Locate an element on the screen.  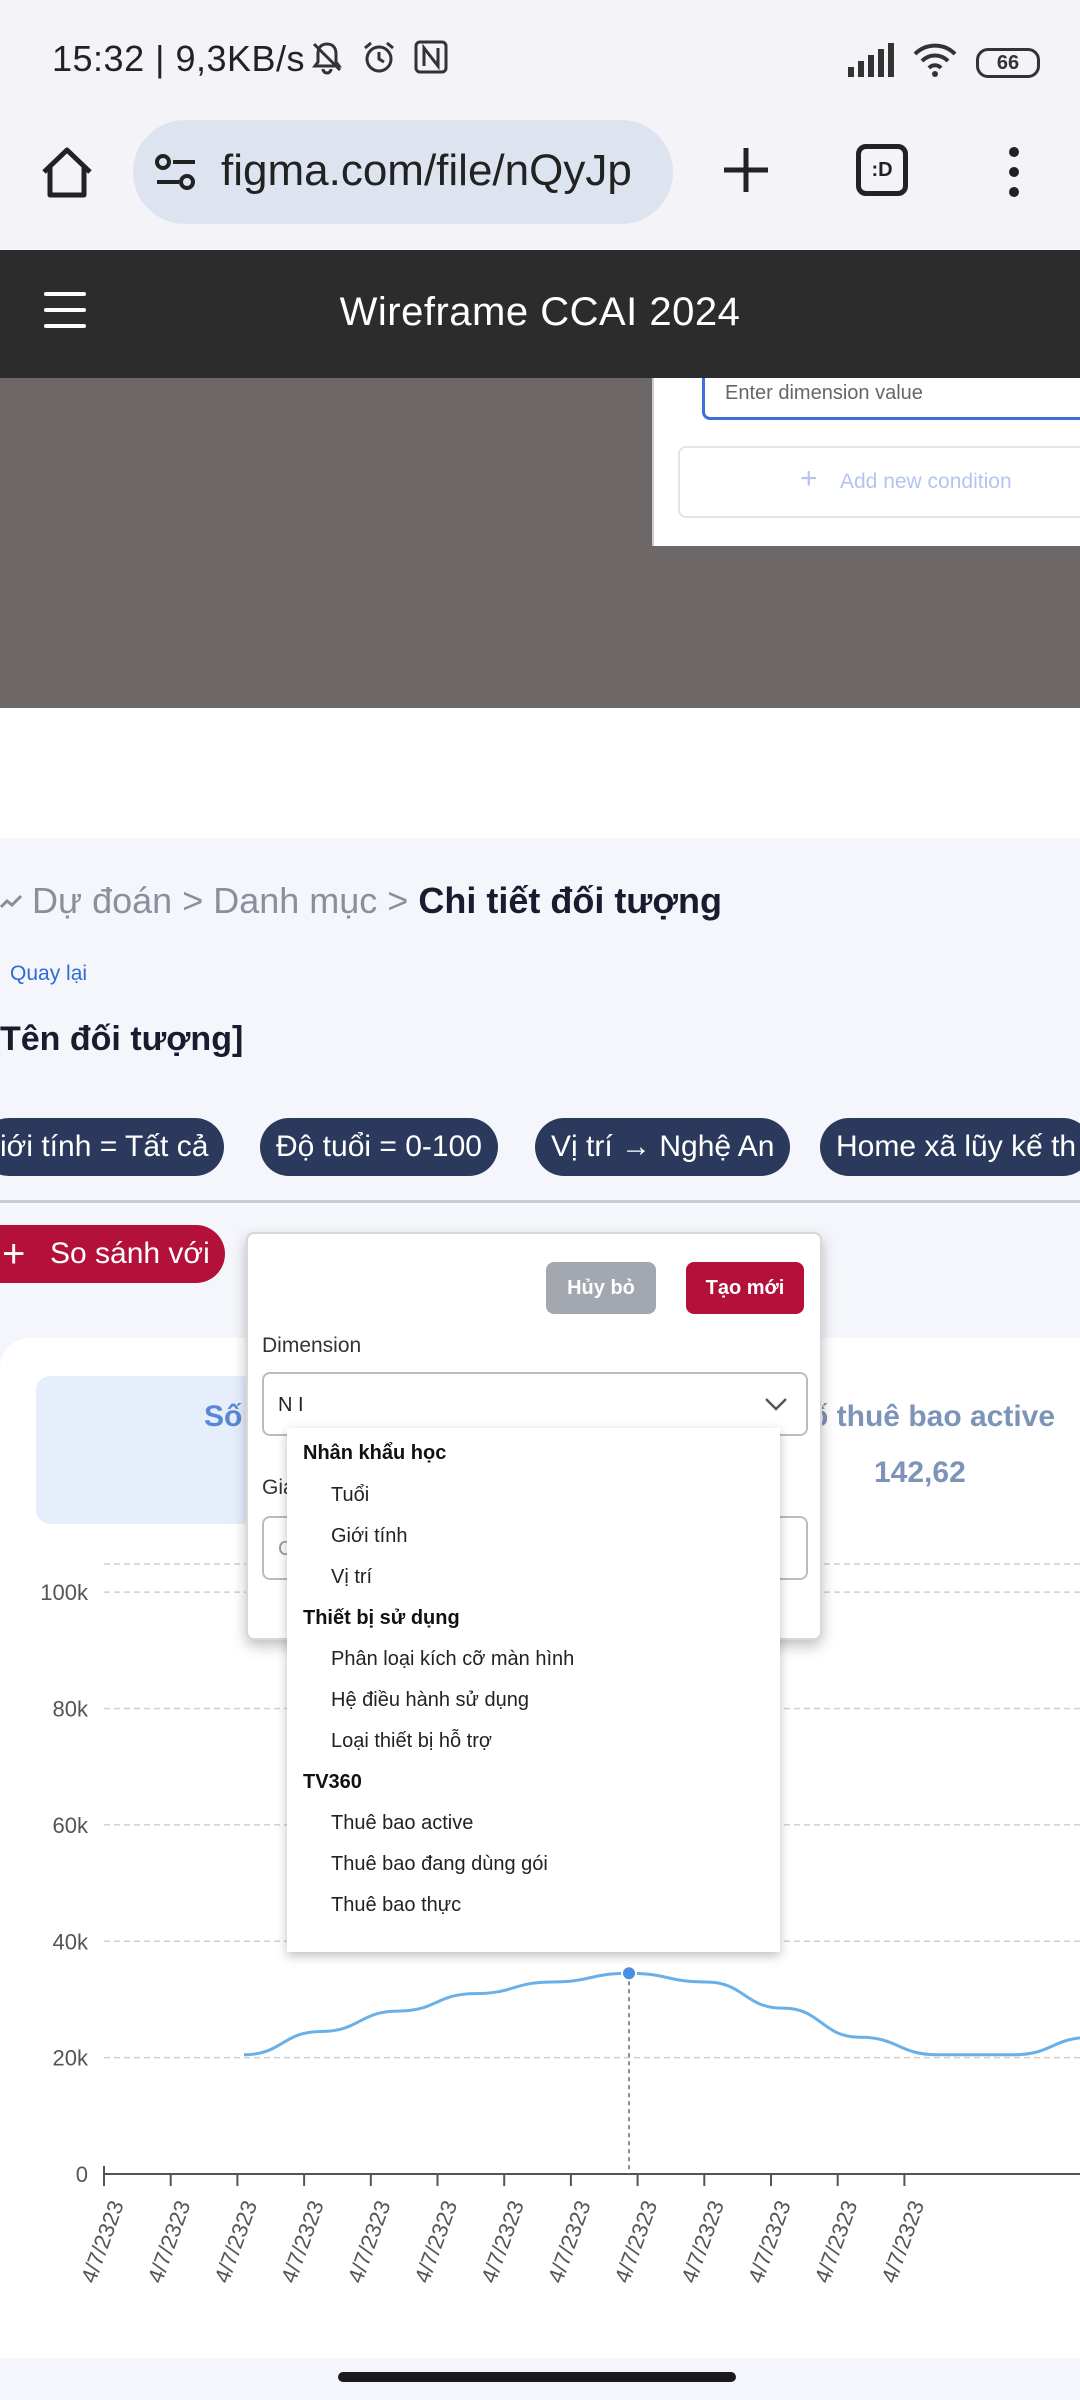
dimension-value-input: Enter dimension value is located at coordinates (891, 399).